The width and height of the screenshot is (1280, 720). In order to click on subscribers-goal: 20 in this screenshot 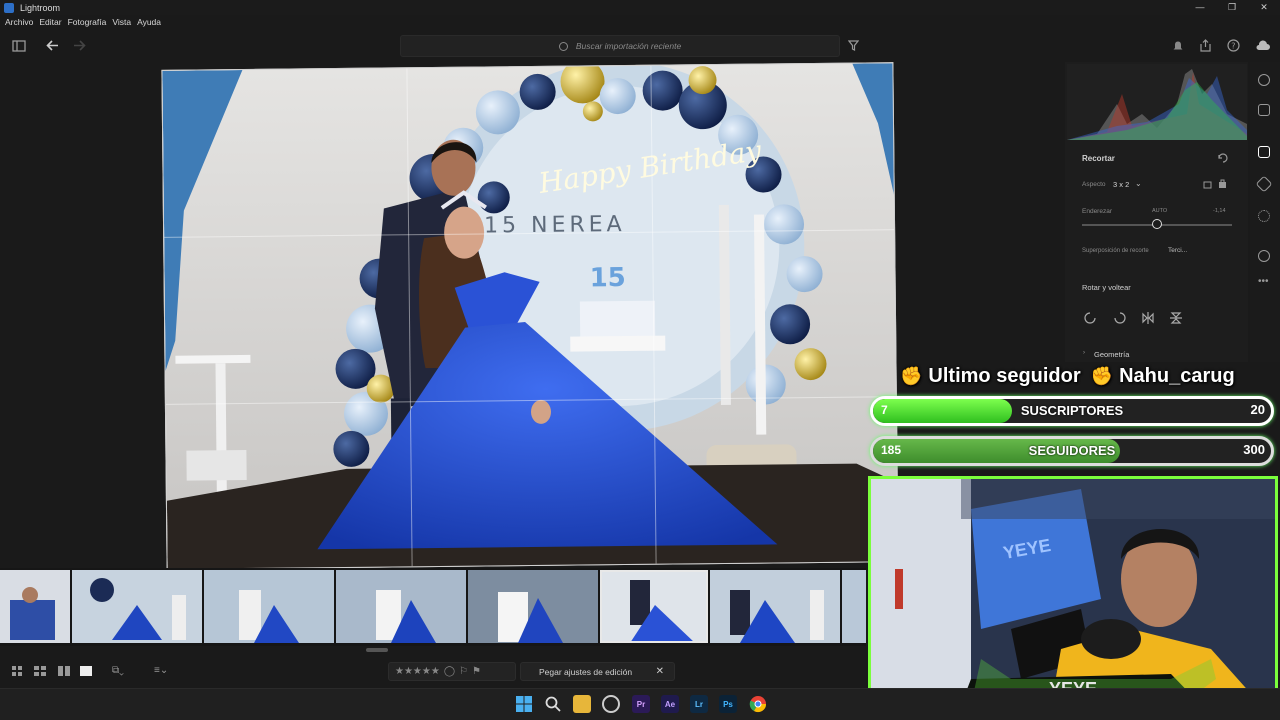, I will do `click(1257, 409)`.